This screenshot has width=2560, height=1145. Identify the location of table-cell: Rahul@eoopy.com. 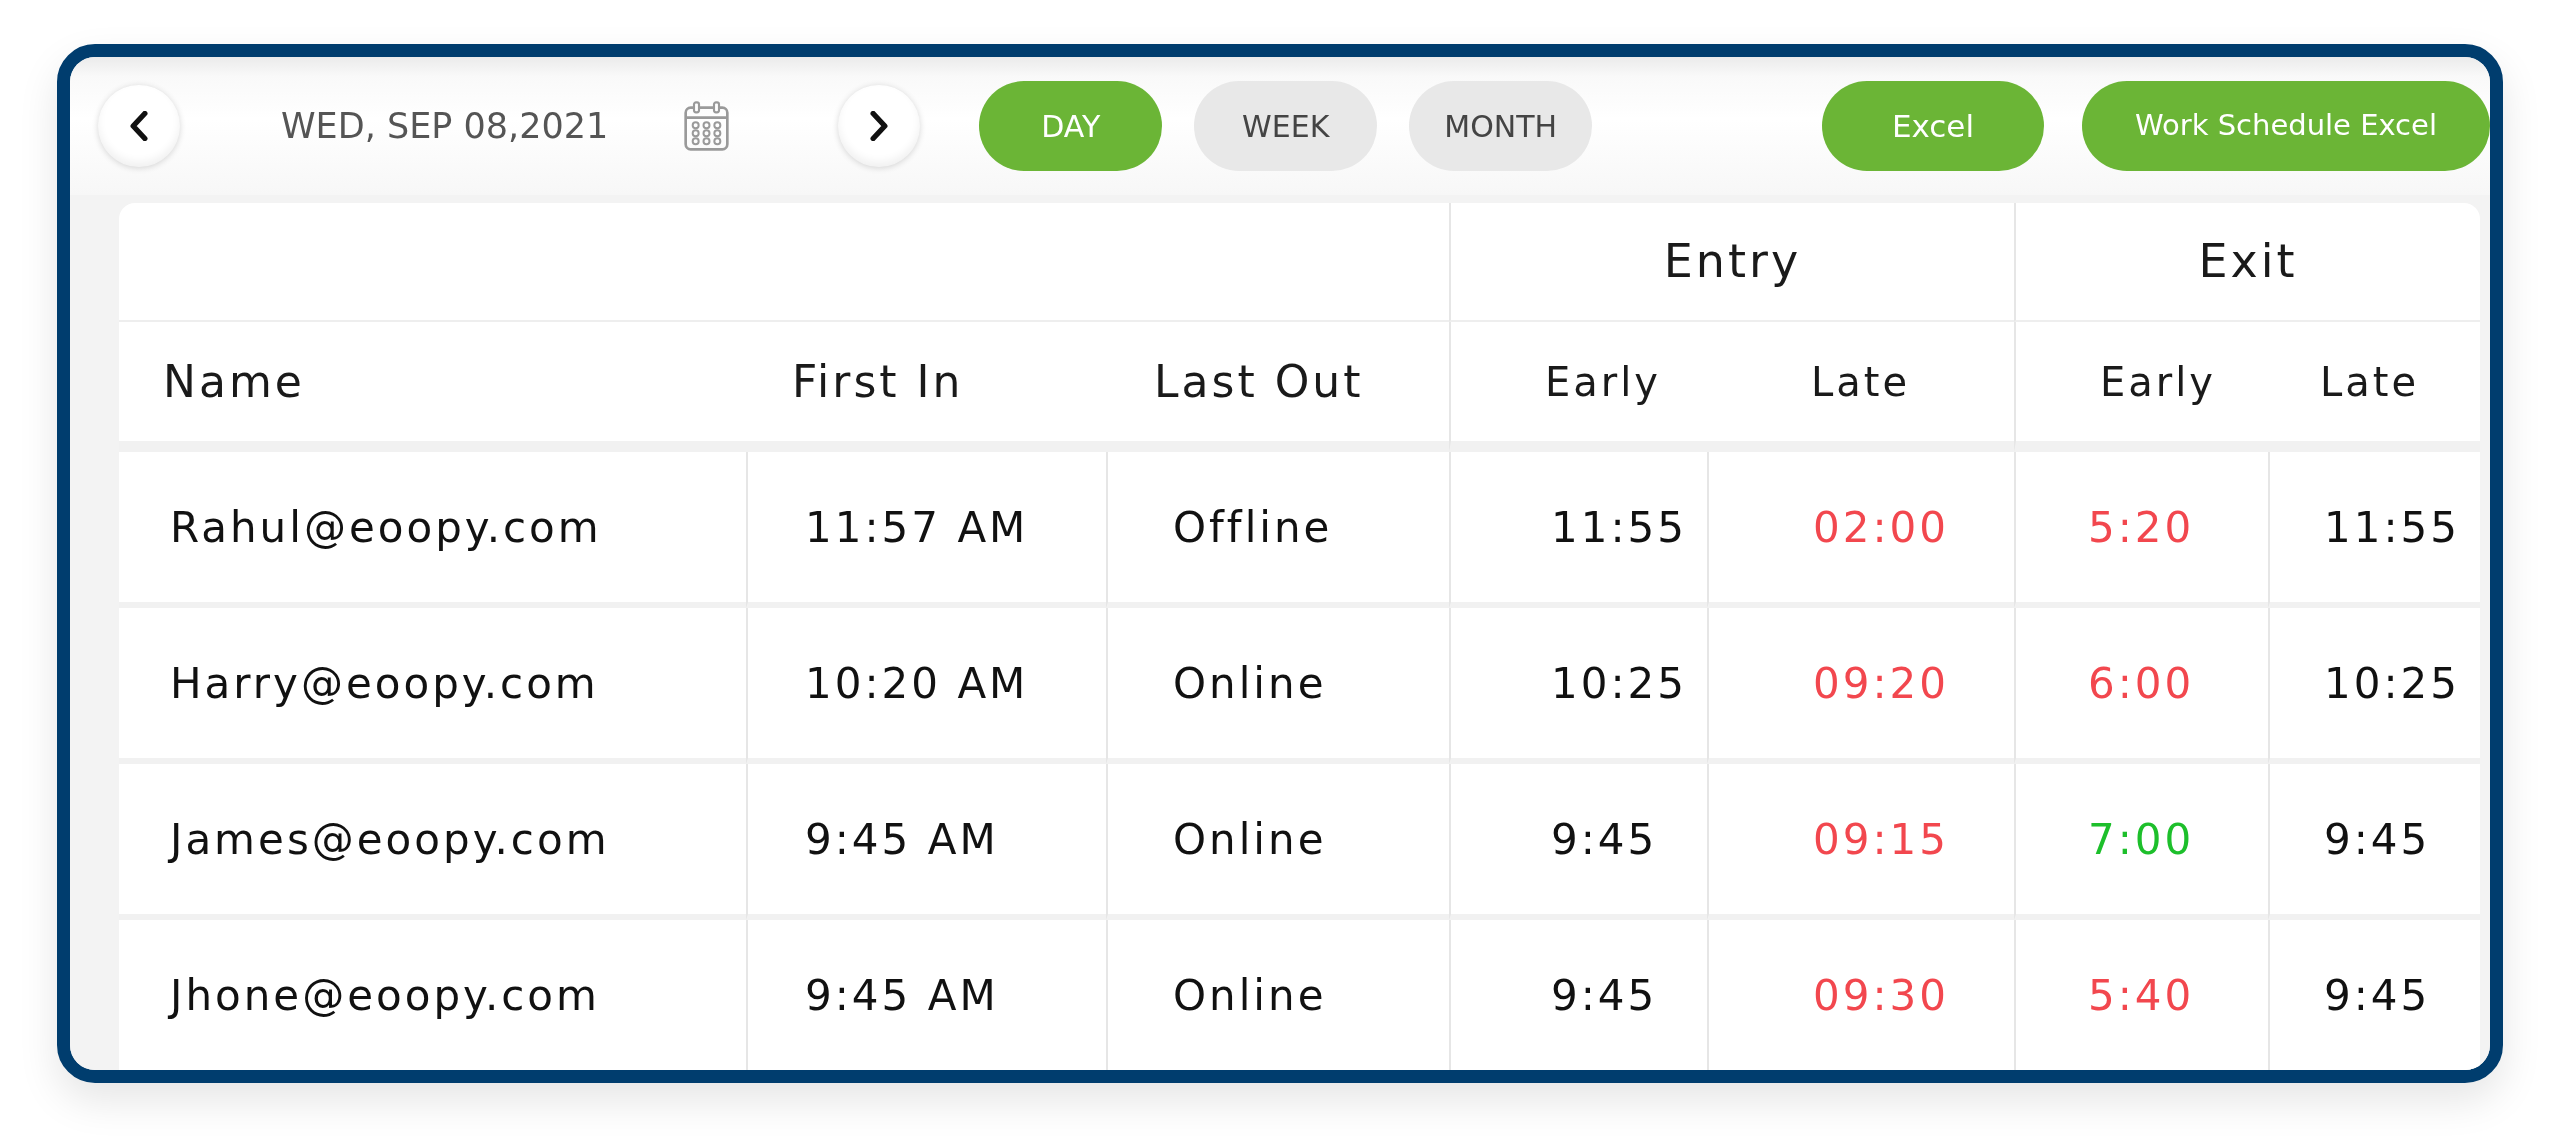
(432, 530).